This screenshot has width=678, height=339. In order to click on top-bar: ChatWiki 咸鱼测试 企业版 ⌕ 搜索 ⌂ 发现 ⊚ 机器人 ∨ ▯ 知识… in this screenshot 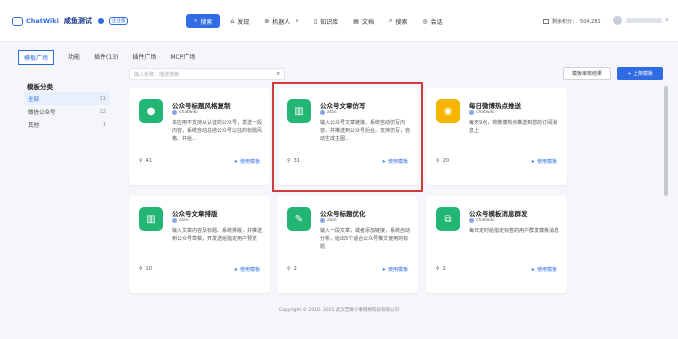, I will do `click(339, 21)`.